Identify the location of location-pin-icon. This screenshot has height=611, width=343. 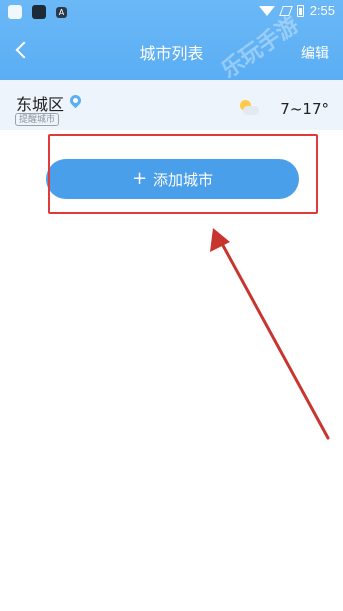
(75, 100).